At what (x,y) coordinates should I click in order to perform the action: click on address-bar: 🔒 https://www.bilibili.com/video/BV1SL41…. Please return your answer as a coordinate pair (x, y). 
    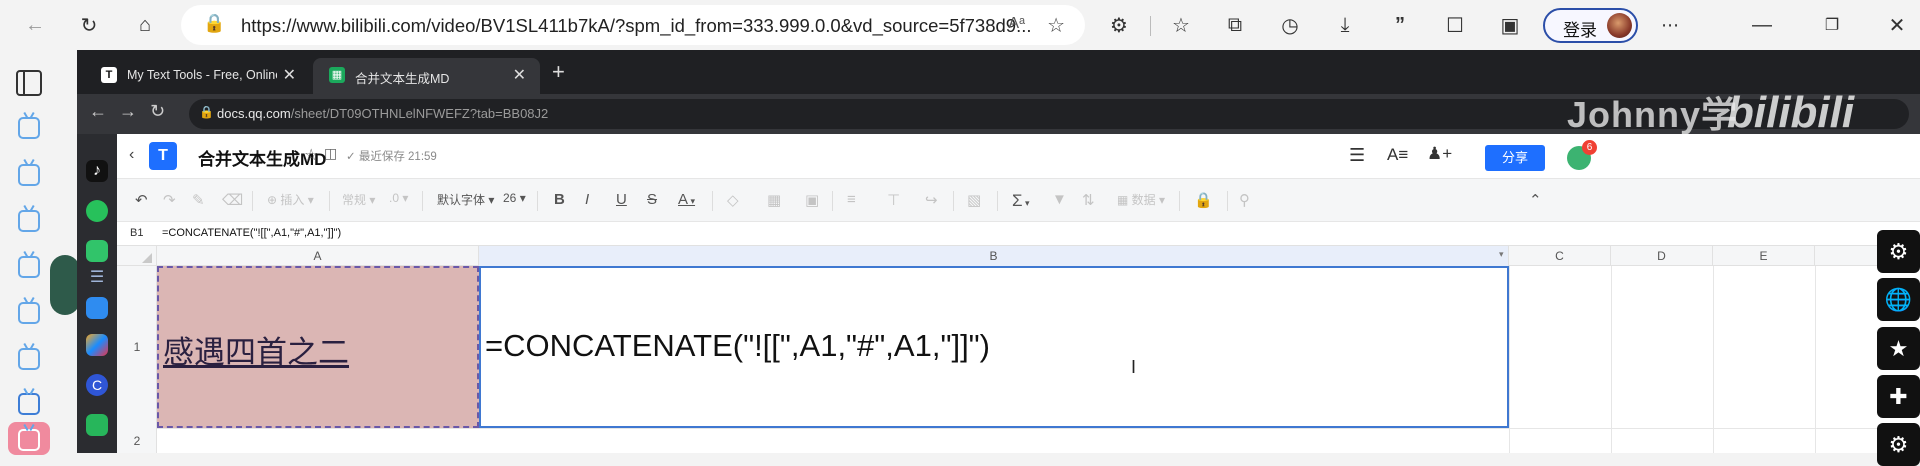
    Looking at the image, I should click on (633, 25).